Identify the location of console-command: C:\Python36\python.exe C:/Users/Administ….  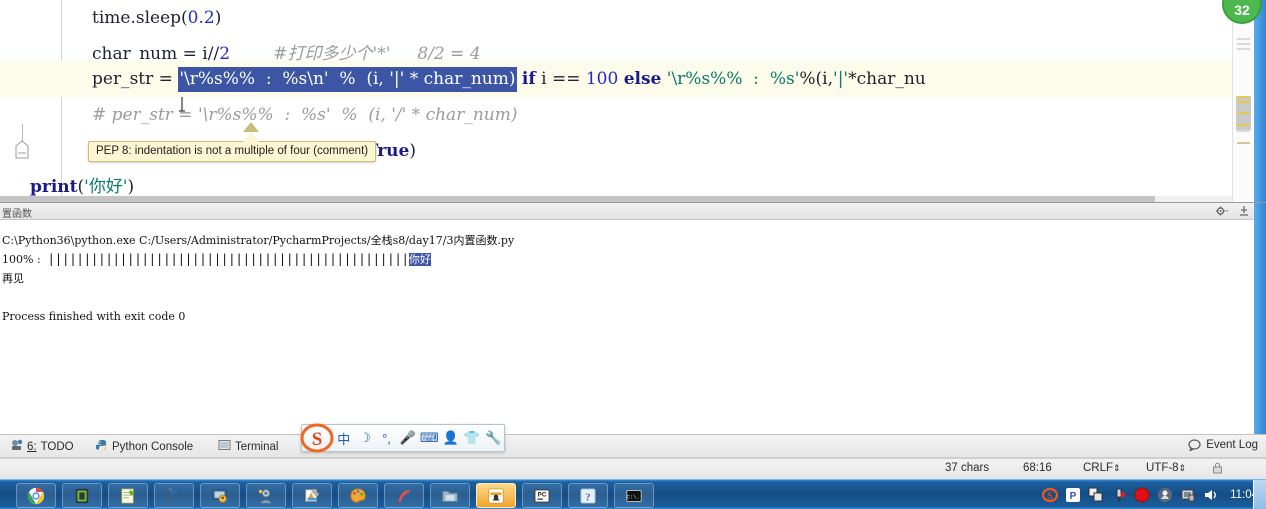
(625, 240).